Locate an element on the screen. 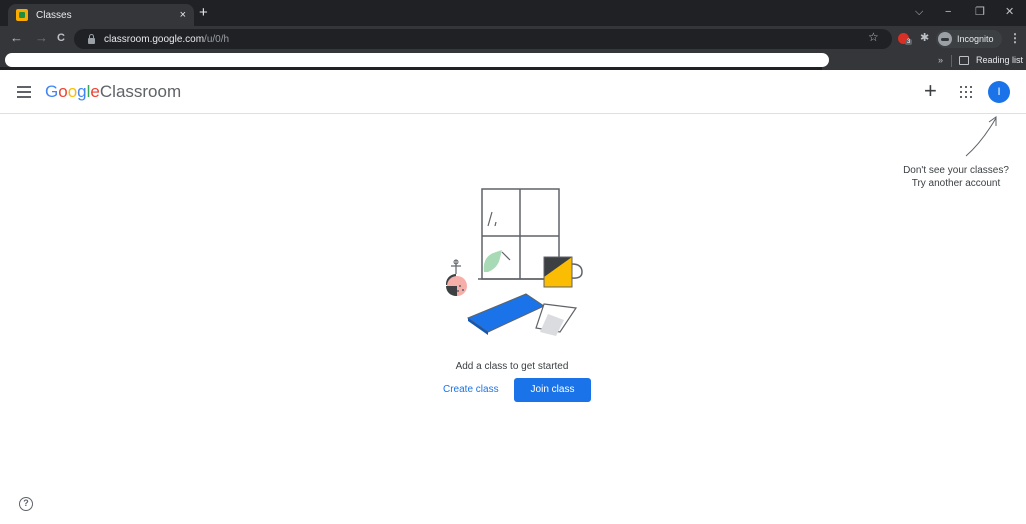 The width and height of the screenshot is (1026, 524). app-header: GoogleClassroom + I is located at coordinates (513, 93).